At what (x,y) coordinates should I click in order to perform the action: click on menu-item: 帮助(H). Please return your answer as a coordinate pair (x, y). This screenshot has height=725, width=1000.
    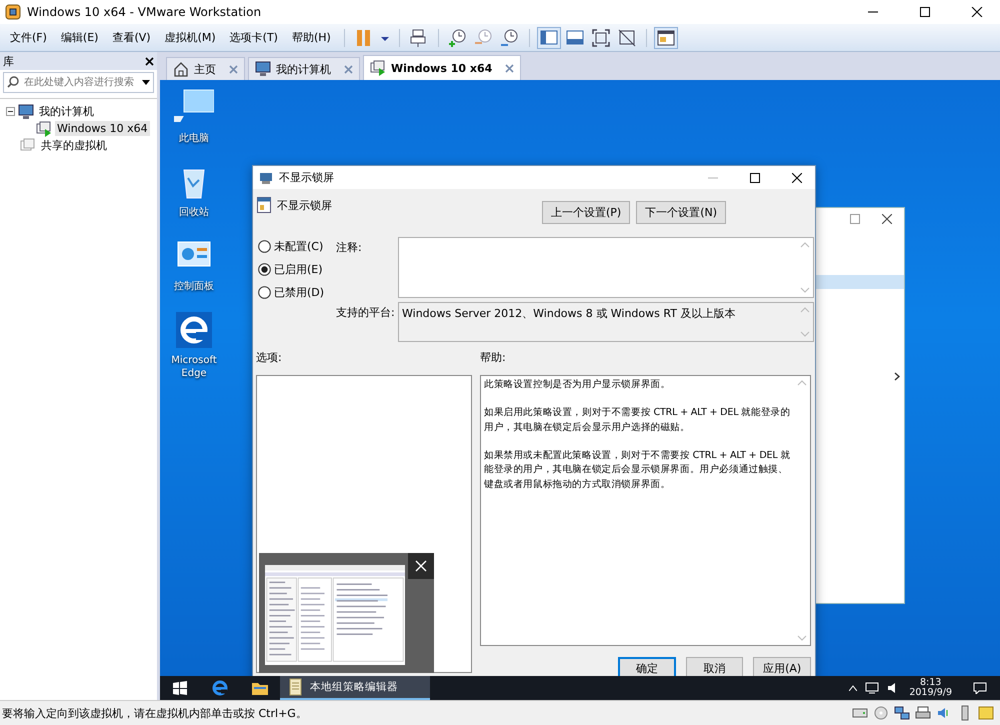
    Looking at the image, I should click on (311, 37).